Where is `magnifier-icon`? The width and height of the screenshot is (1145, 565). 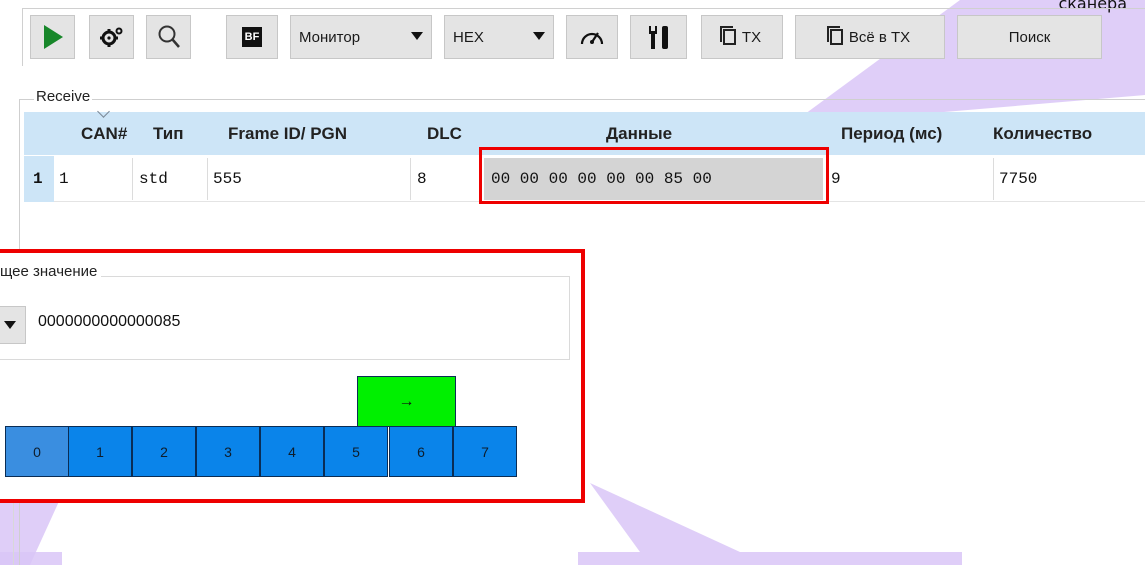
magnifier-icon is located at coordinates (169, 36).